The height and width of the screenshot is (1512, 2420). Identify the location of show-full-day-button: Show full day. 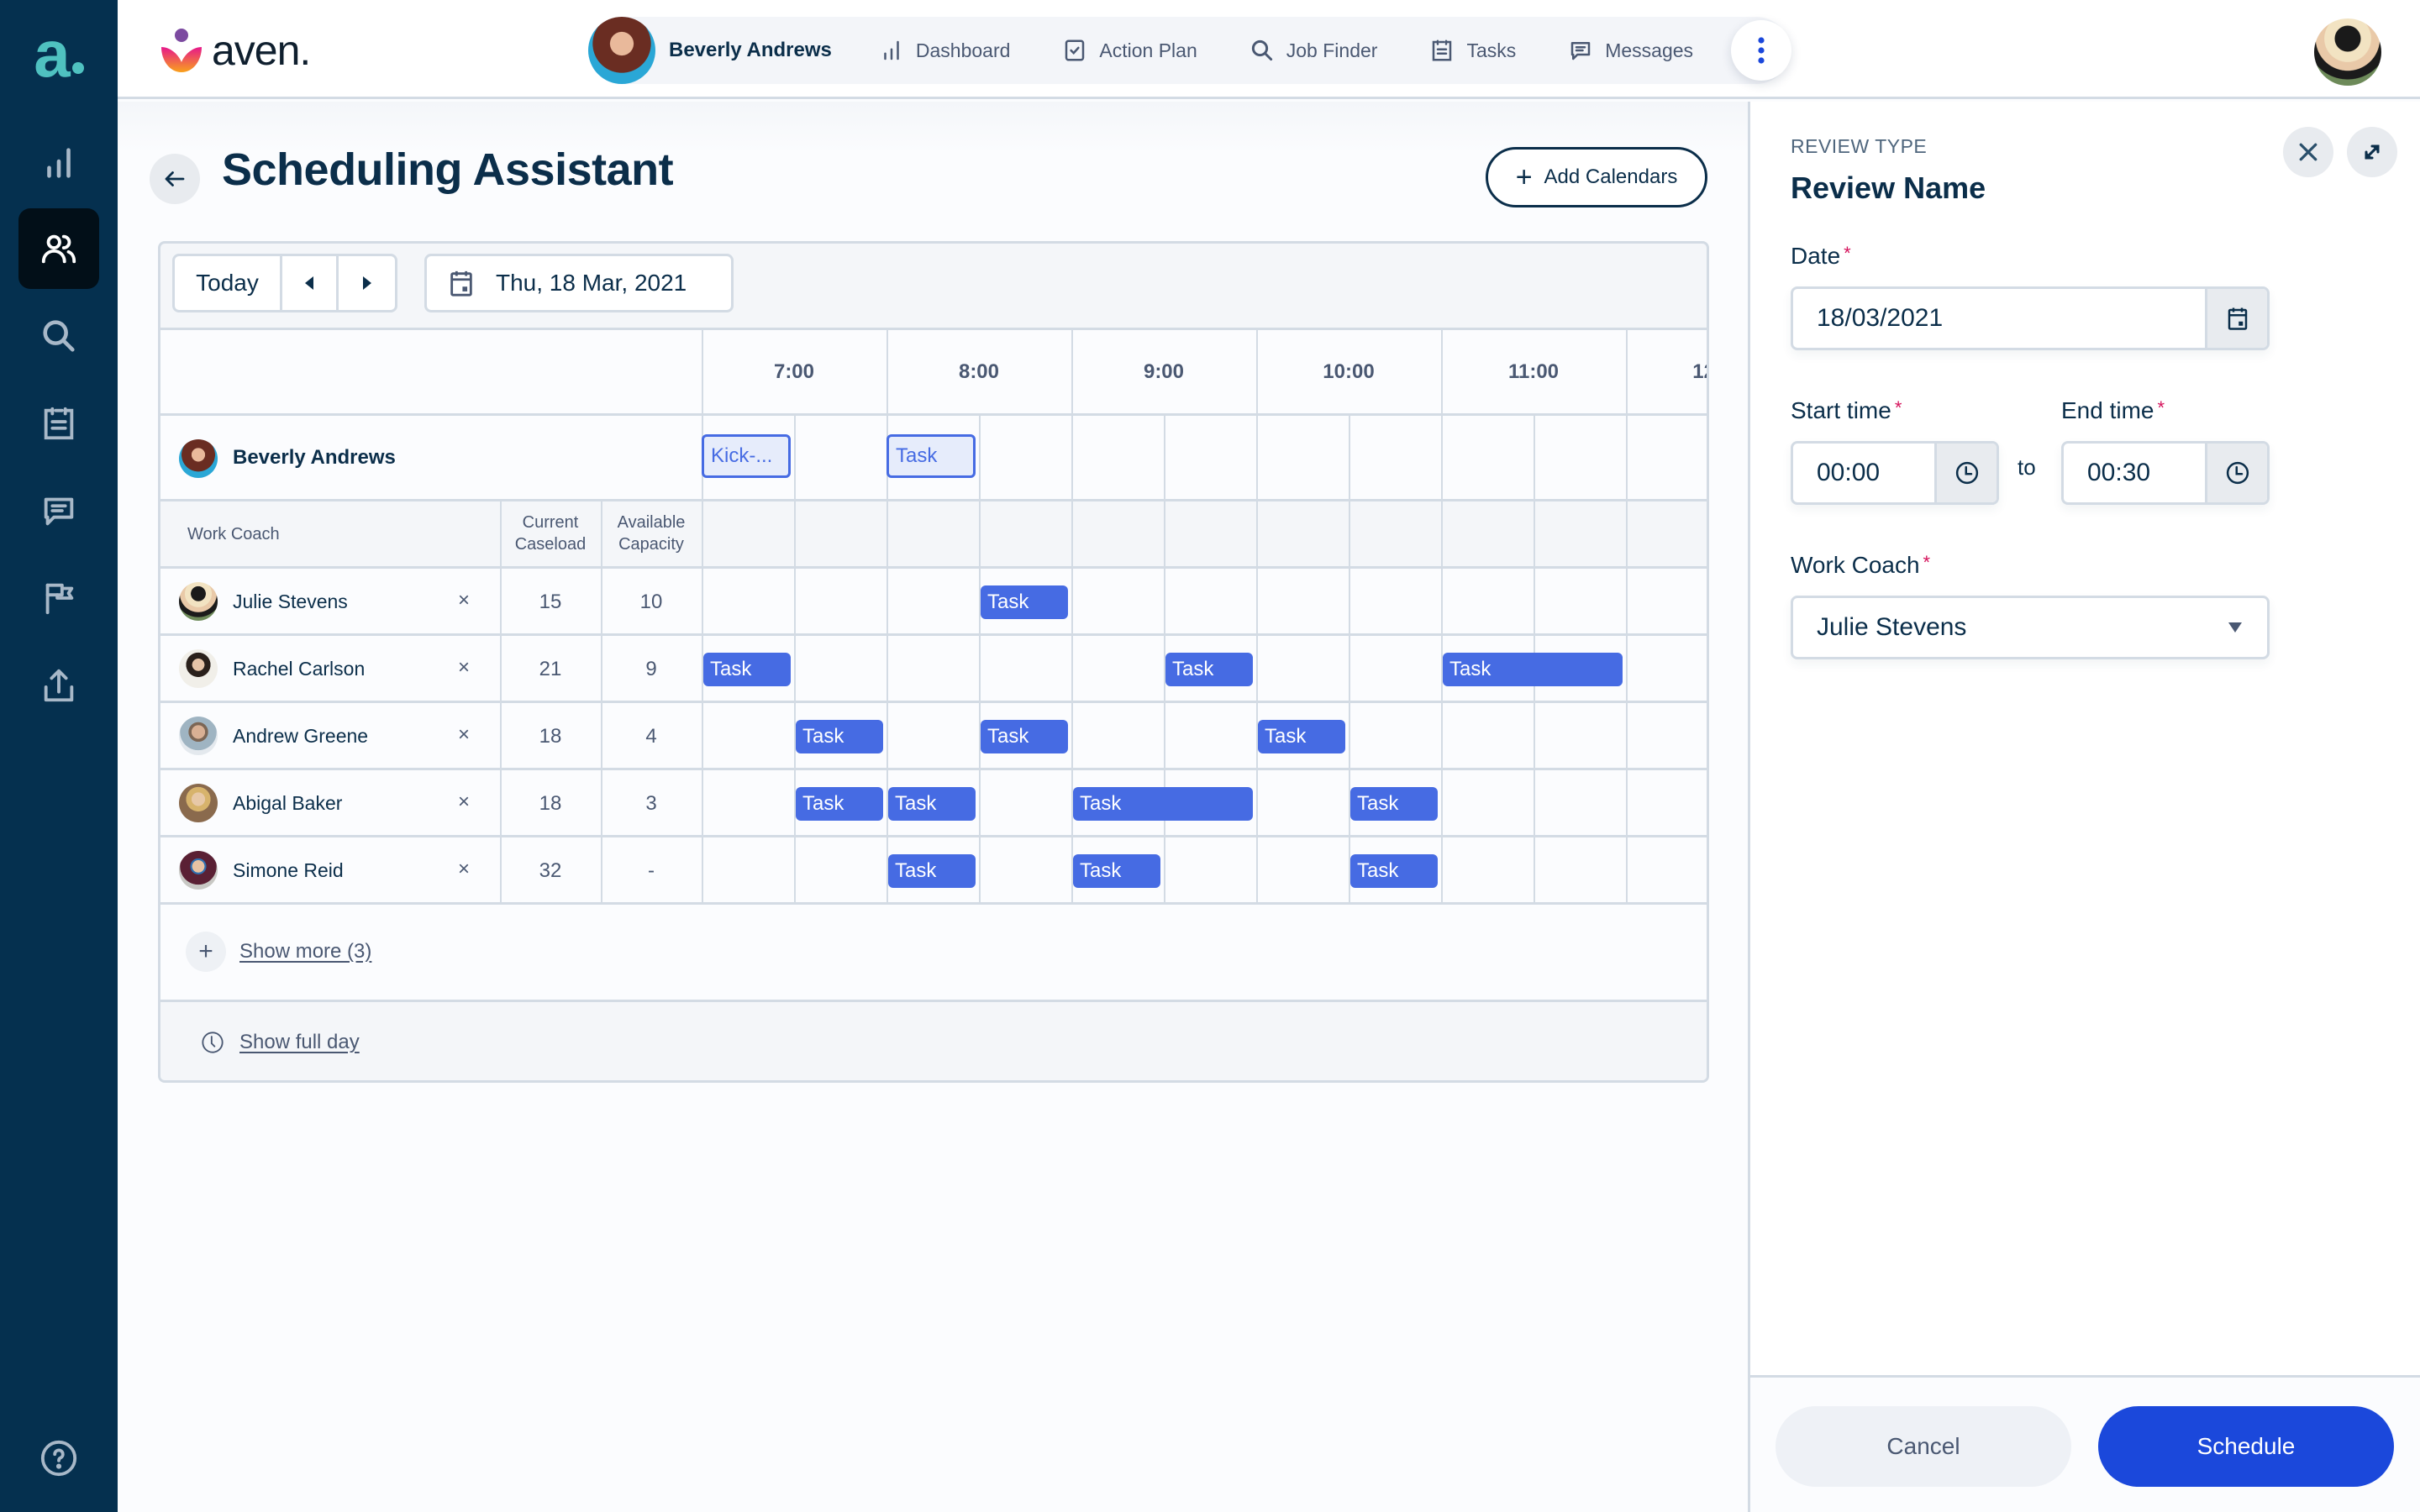
(280, 1042).